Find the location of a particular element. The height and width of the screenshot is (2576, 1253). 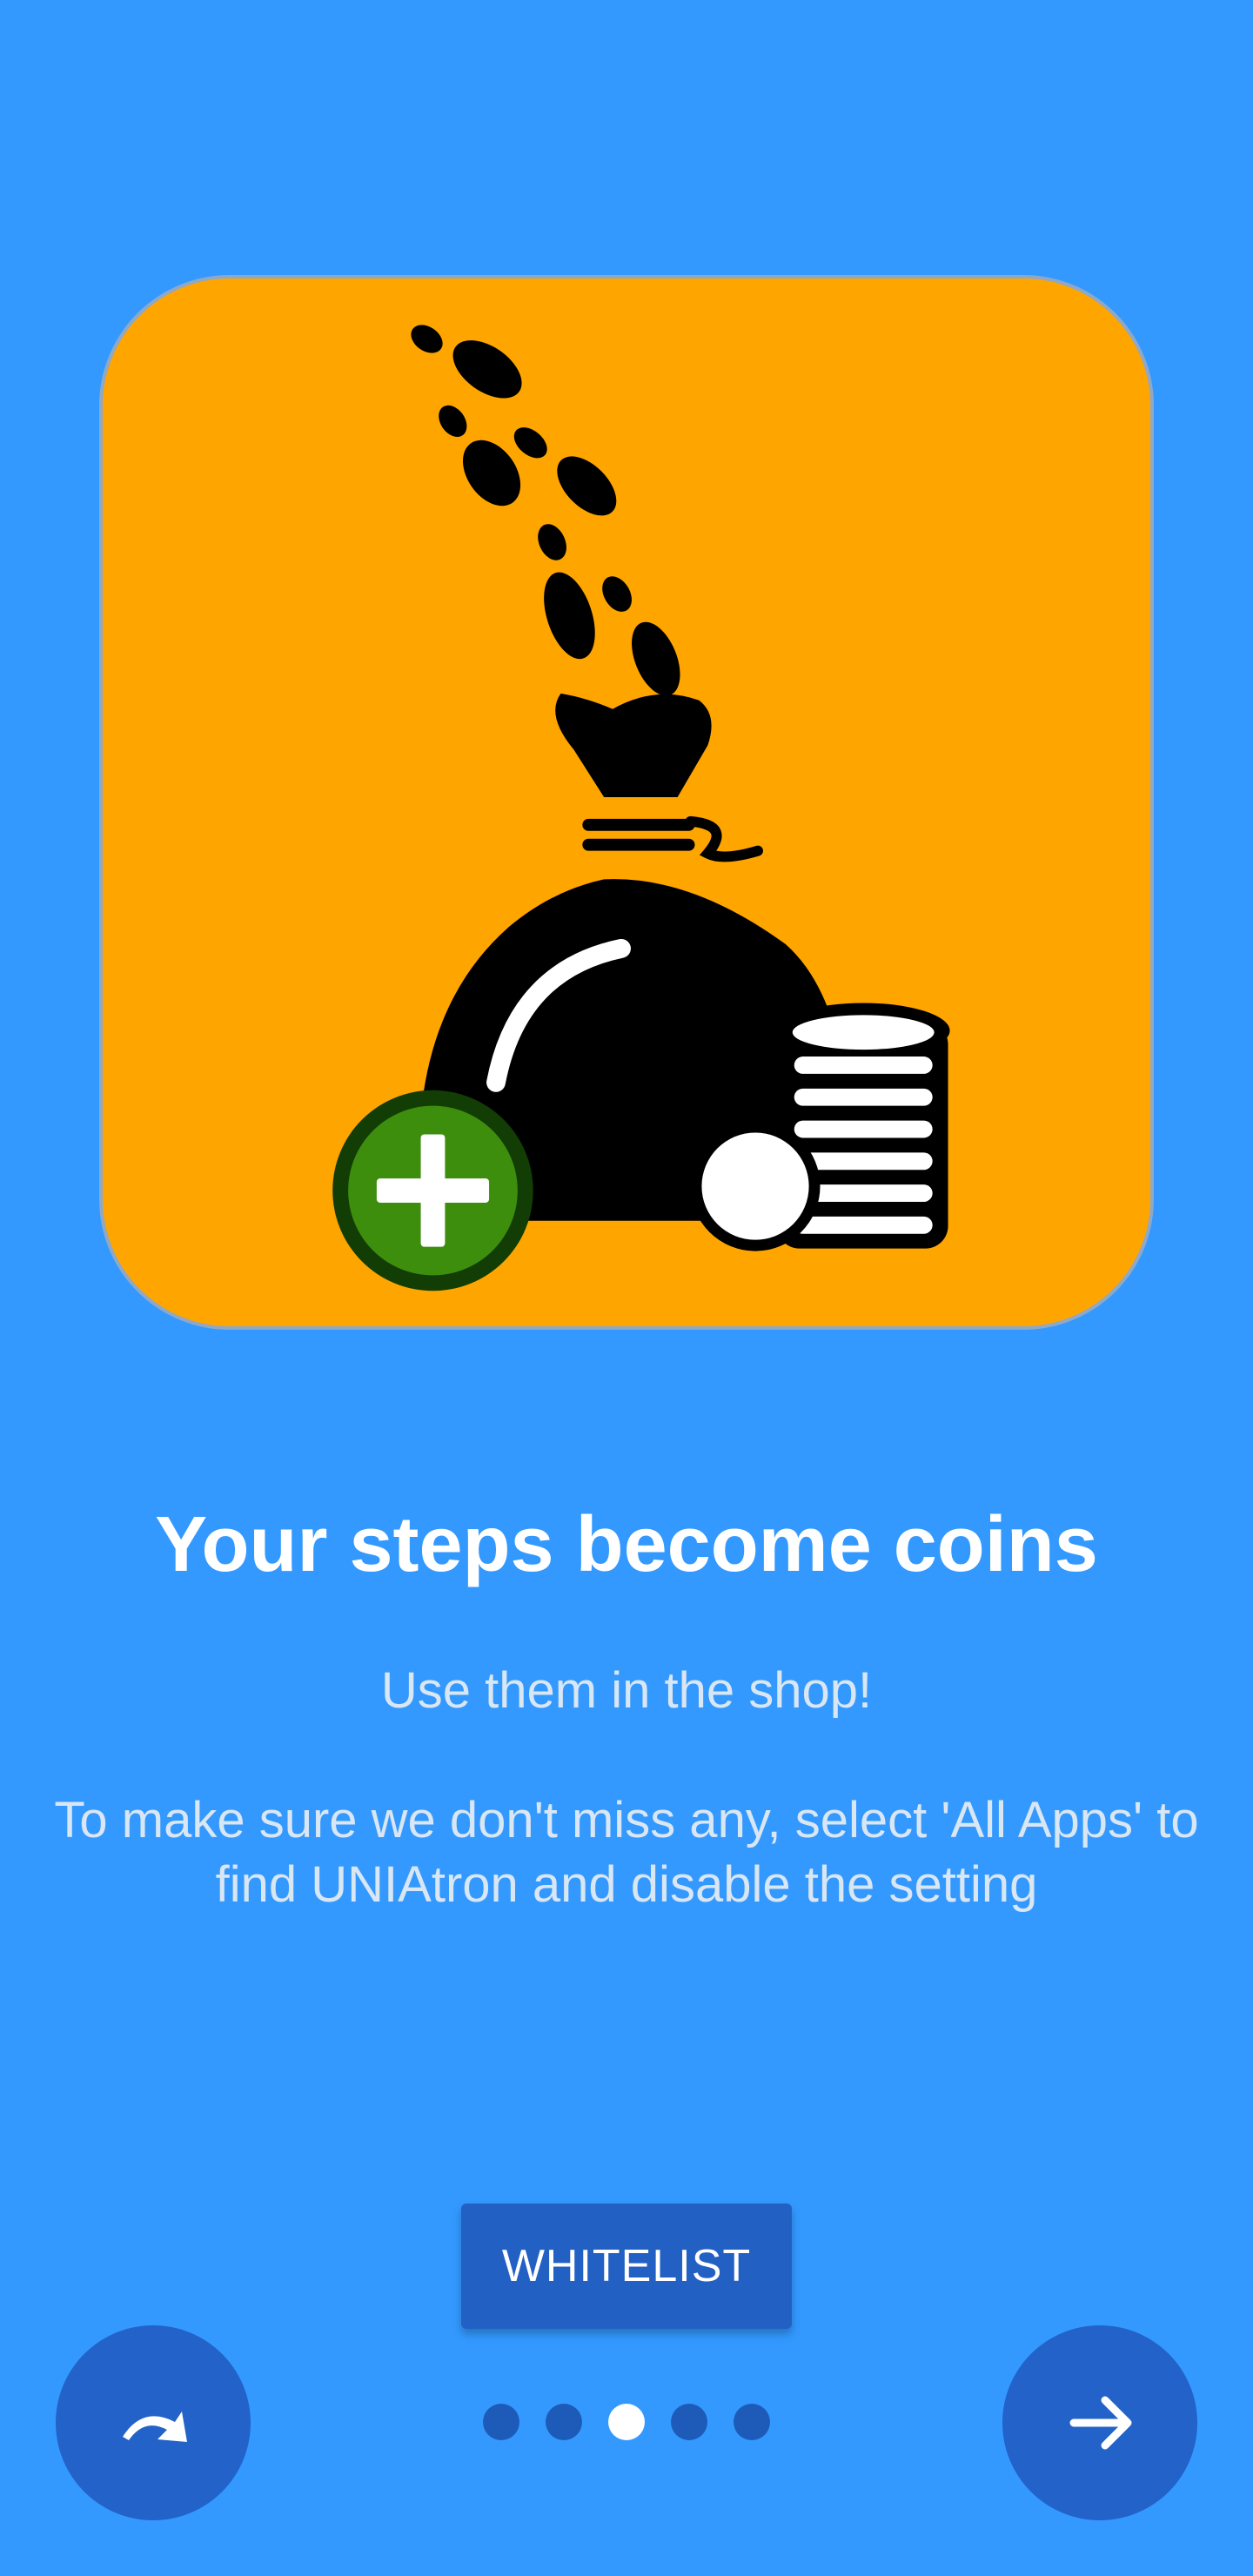

next-button is located at coordinates (1099, 2423).